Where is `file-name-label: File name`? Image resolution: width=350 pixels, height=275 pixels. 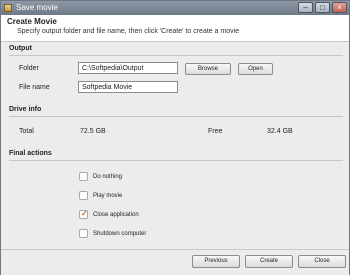
file-name-label: File name is located at coordinates (34, 87).